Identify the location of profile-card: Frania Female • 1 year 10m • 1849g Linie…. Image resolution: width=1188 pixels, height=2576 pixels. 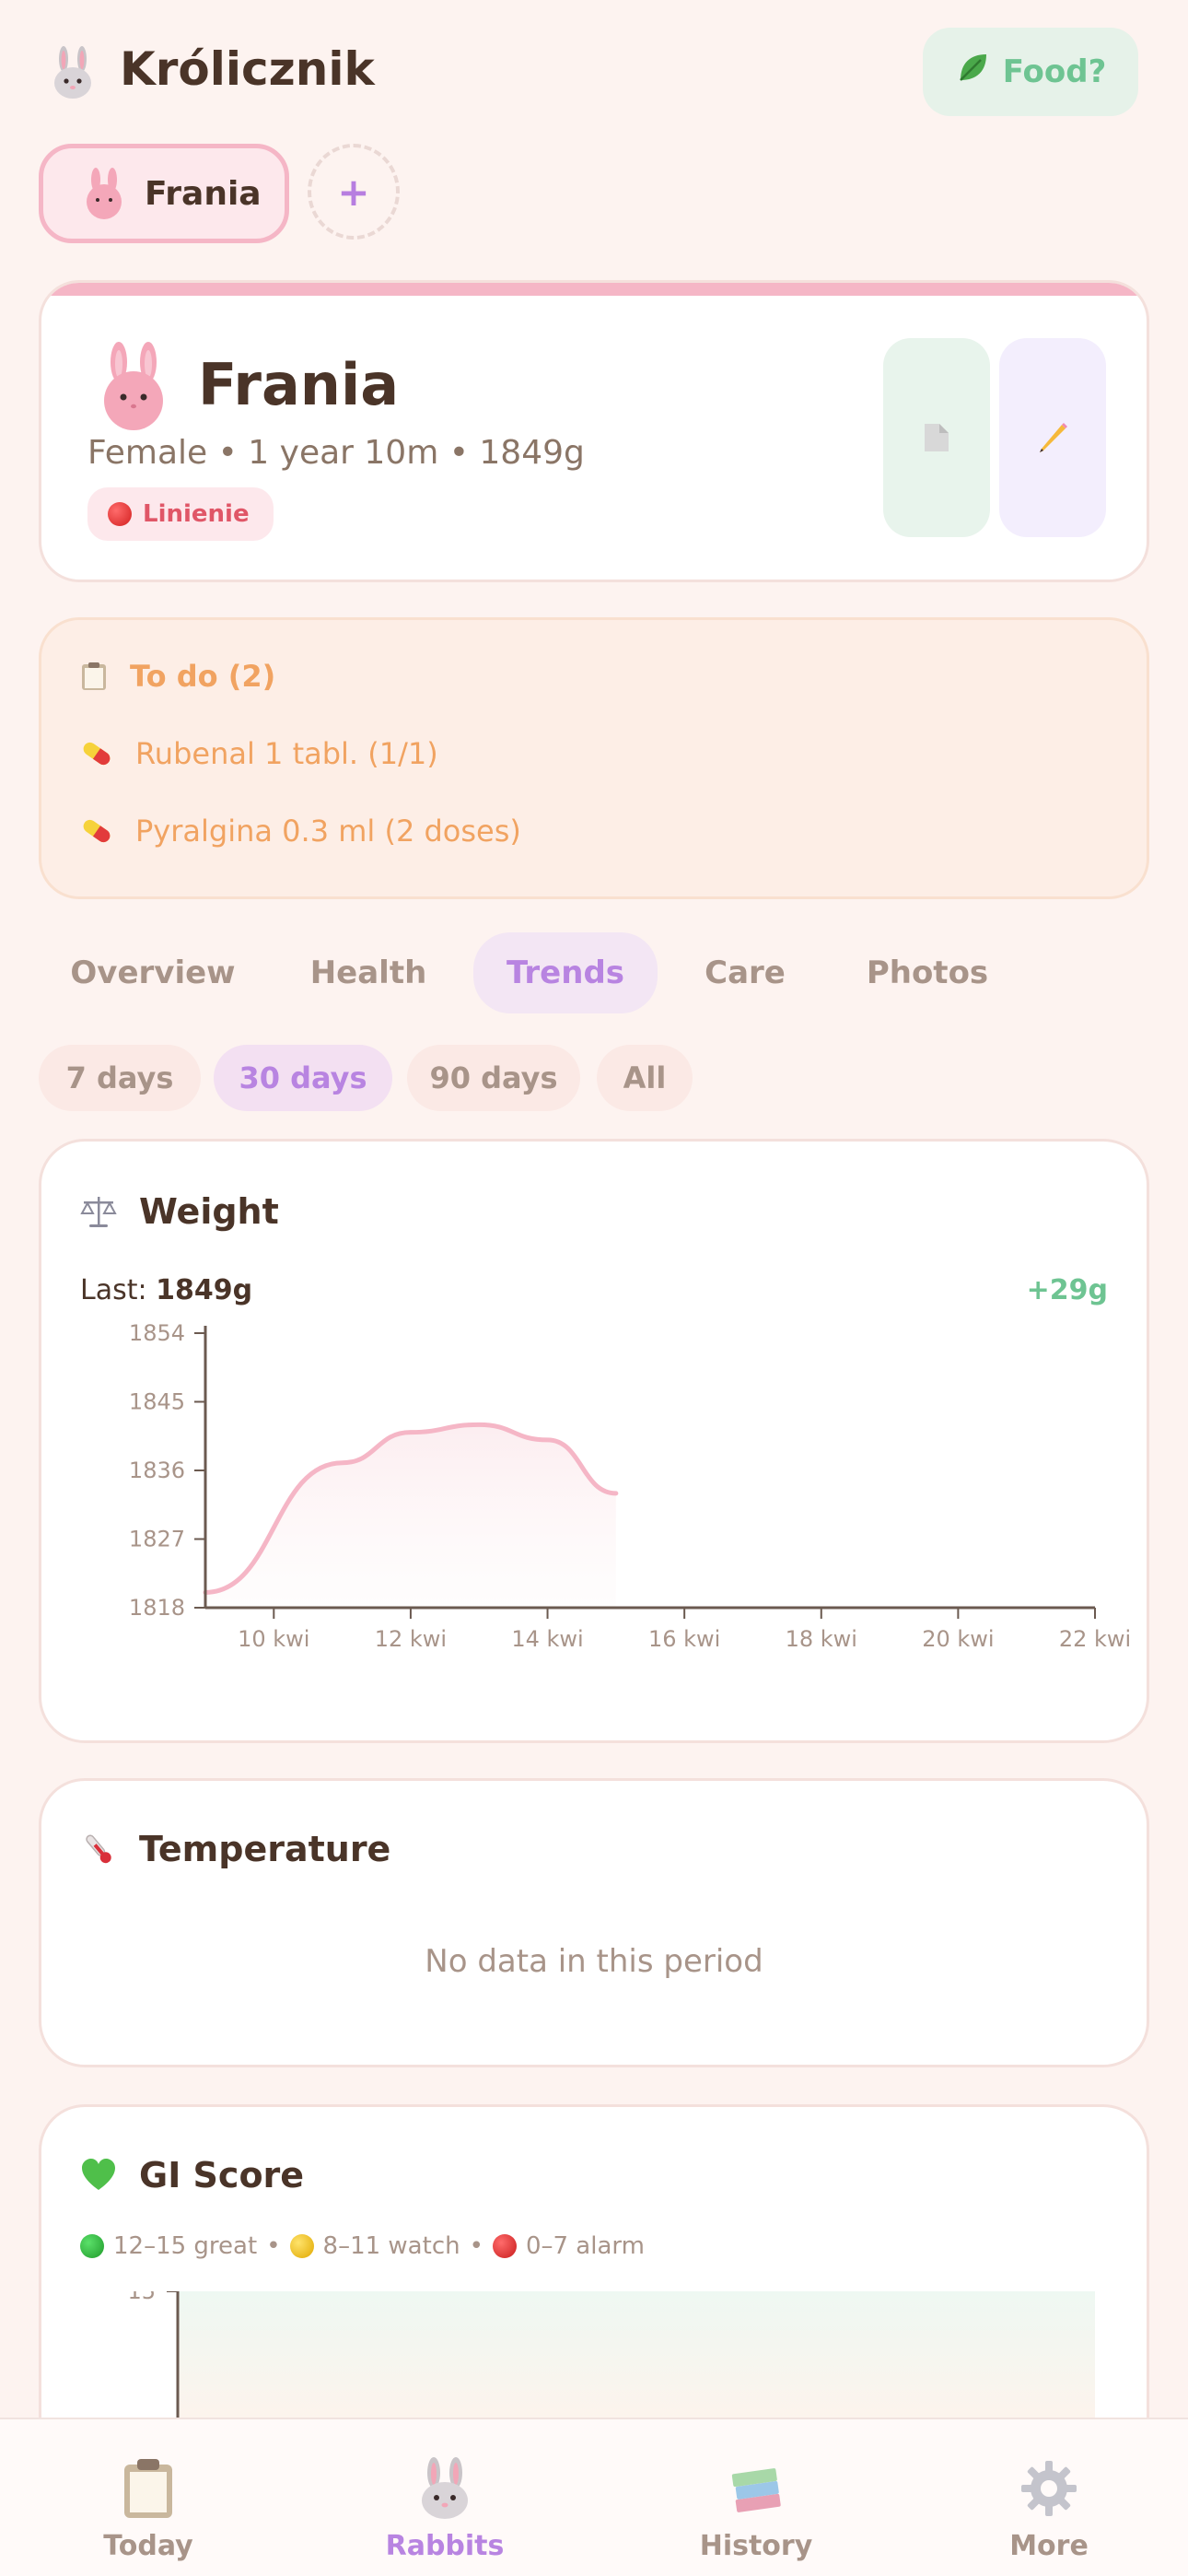
(594, 431).